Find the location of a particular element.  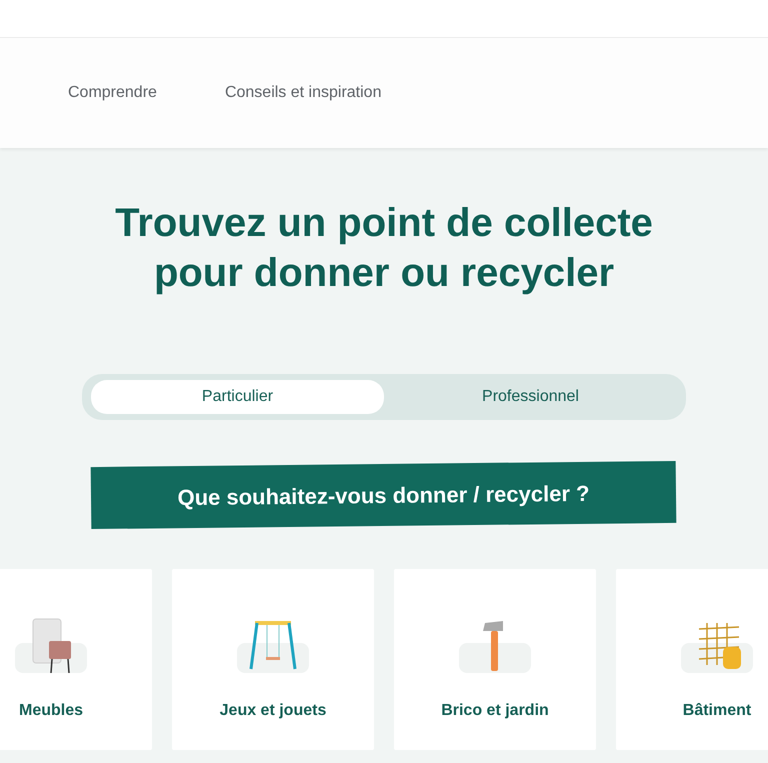

audience-tab: Particulier is located at coordinates (237, 397).